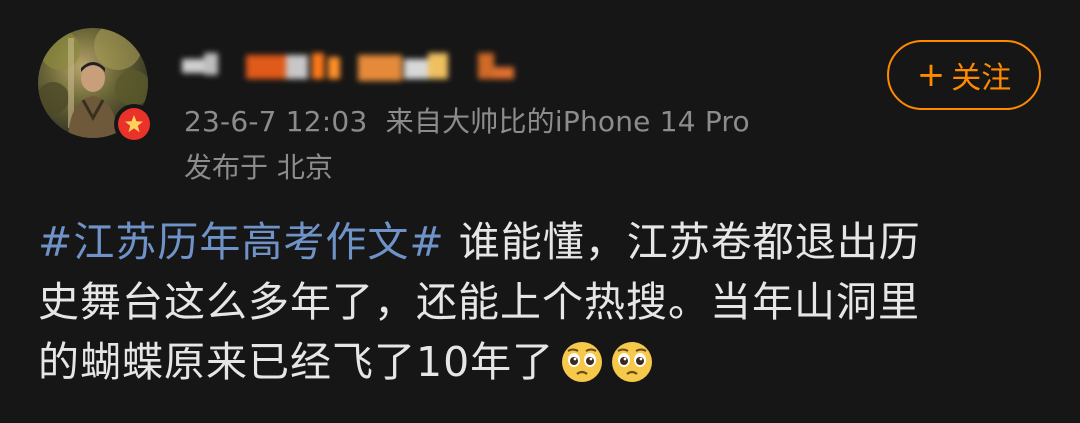  Describe the element at coordinates (96, 86) in the screenshot. I see `avatar-container` at that location.